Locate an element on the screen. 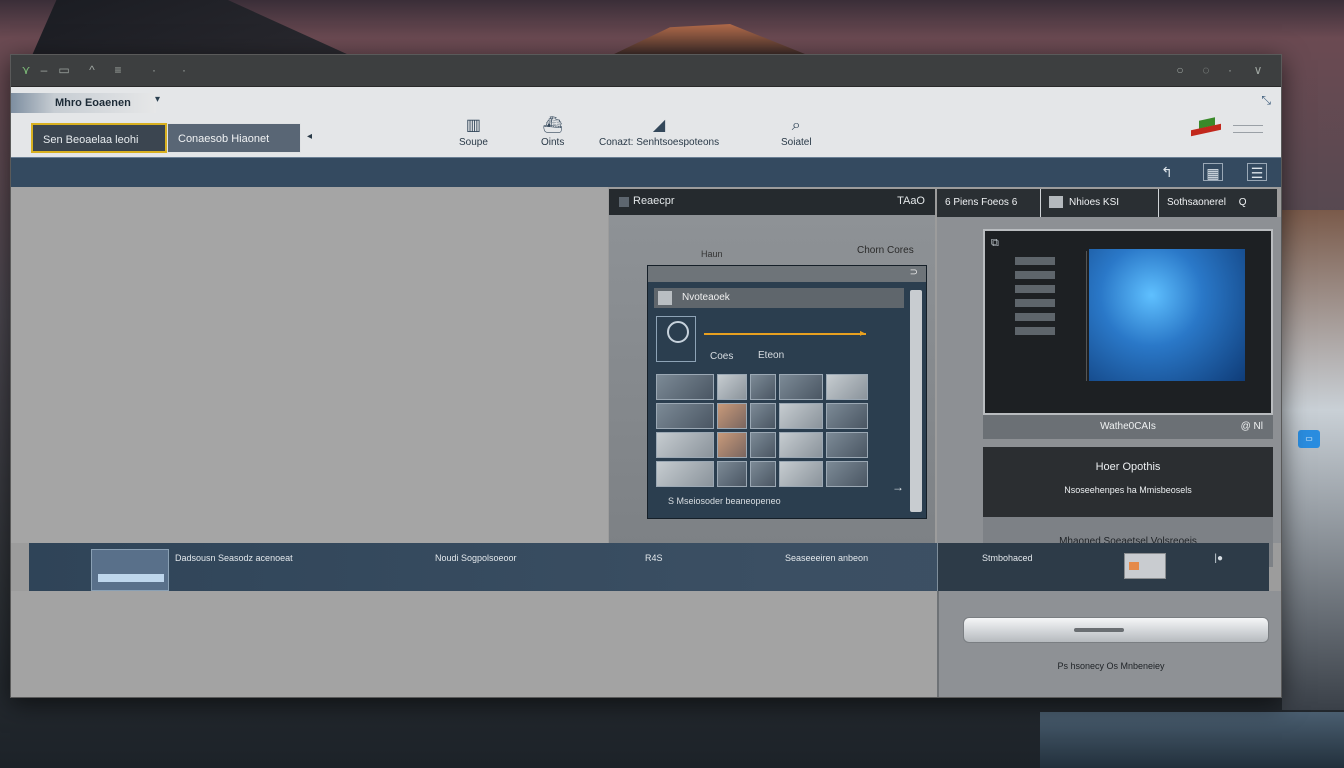  tool-search: ⌕ Soiatel is located at coordinates (796, 131).